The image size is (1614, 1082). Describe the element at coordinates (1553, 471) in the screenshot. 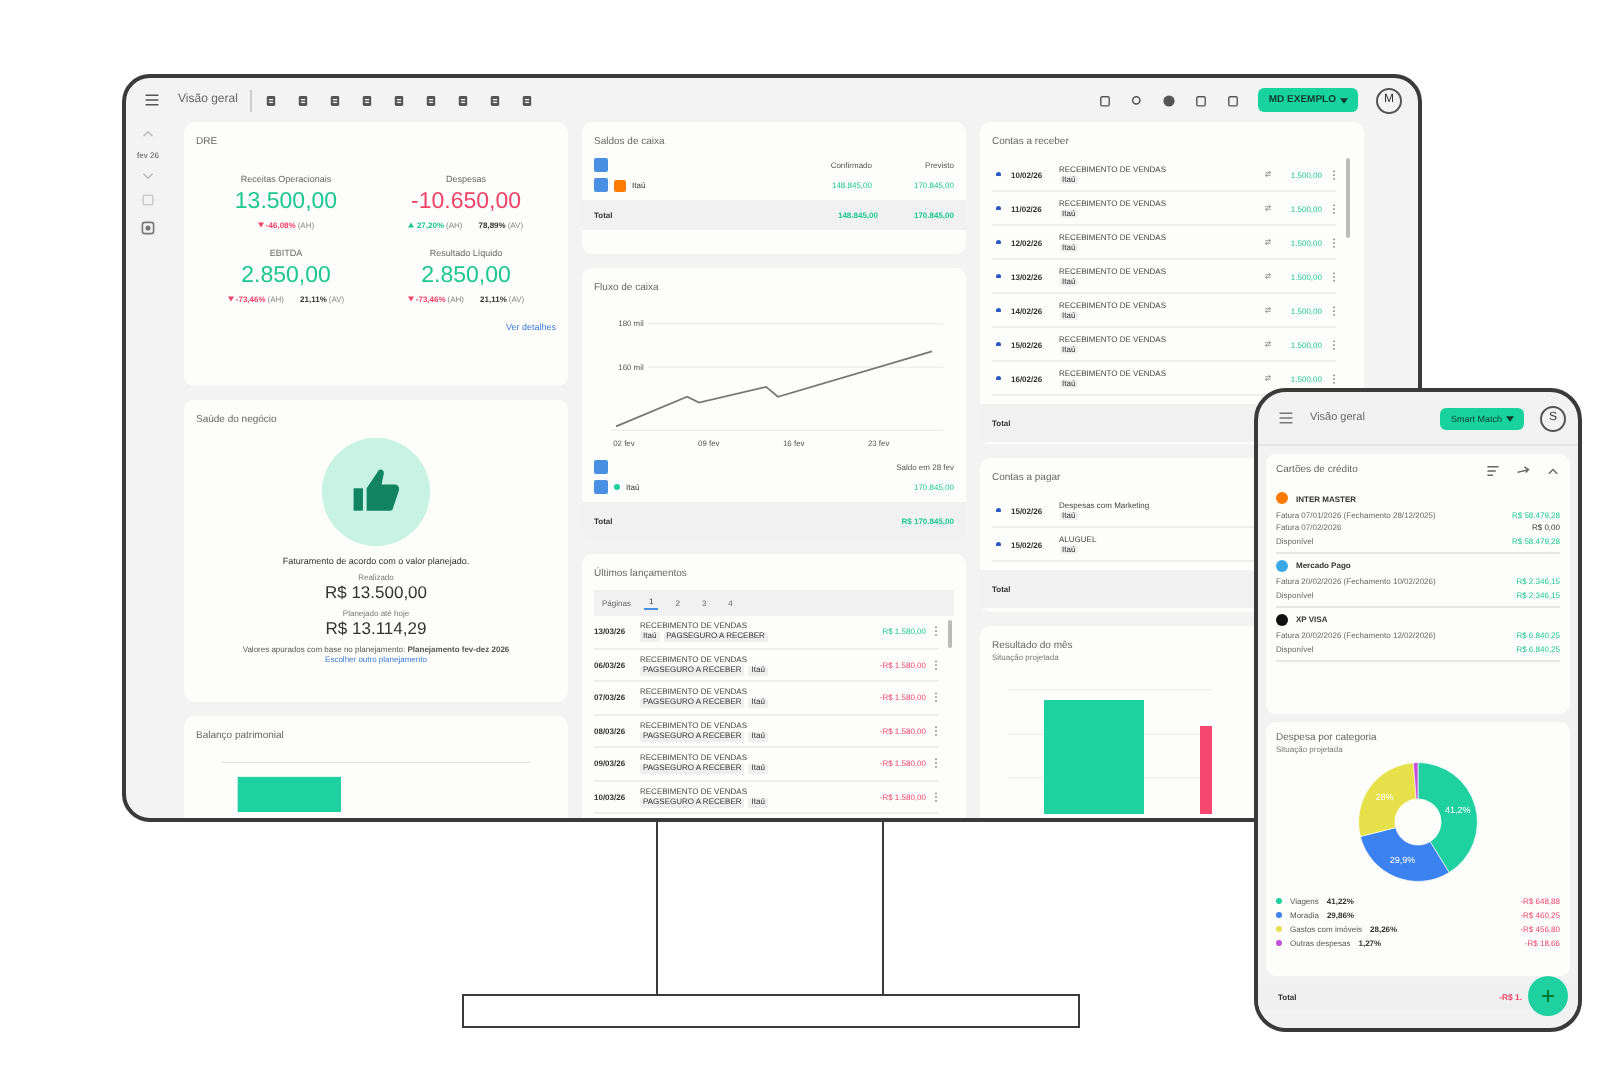

I see `chevron-up-icon` at that location.